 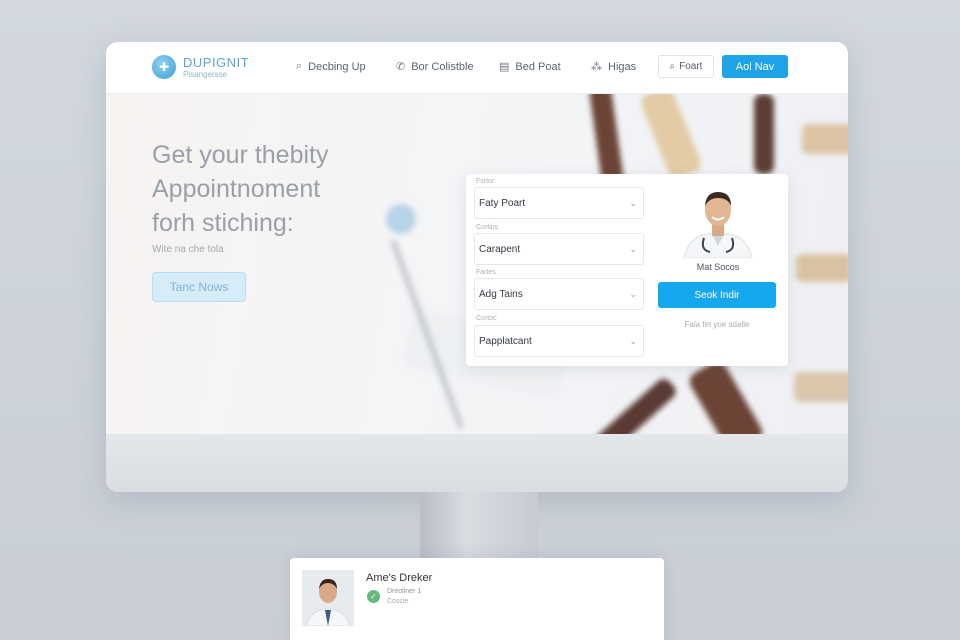 What do you see at coordinates (477, 599) in the screenshot?
I see `notification-card: Ame's Dreker ✓ Dreoliner 1 Coscle` at bounding box center [477, 599].